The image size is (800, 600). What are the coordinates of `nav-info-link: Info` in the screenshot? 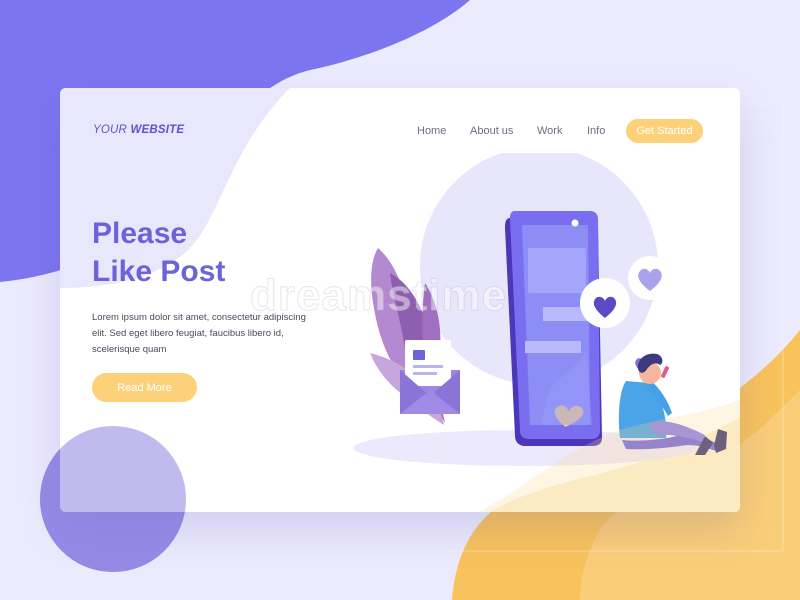 It's located at (596, 131).